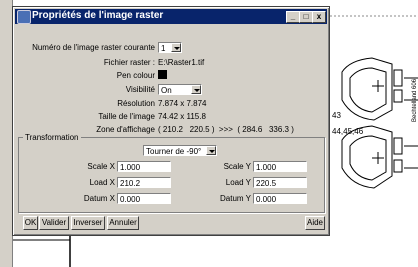  I want to click on validate-button: Valider, so click(54, 223).